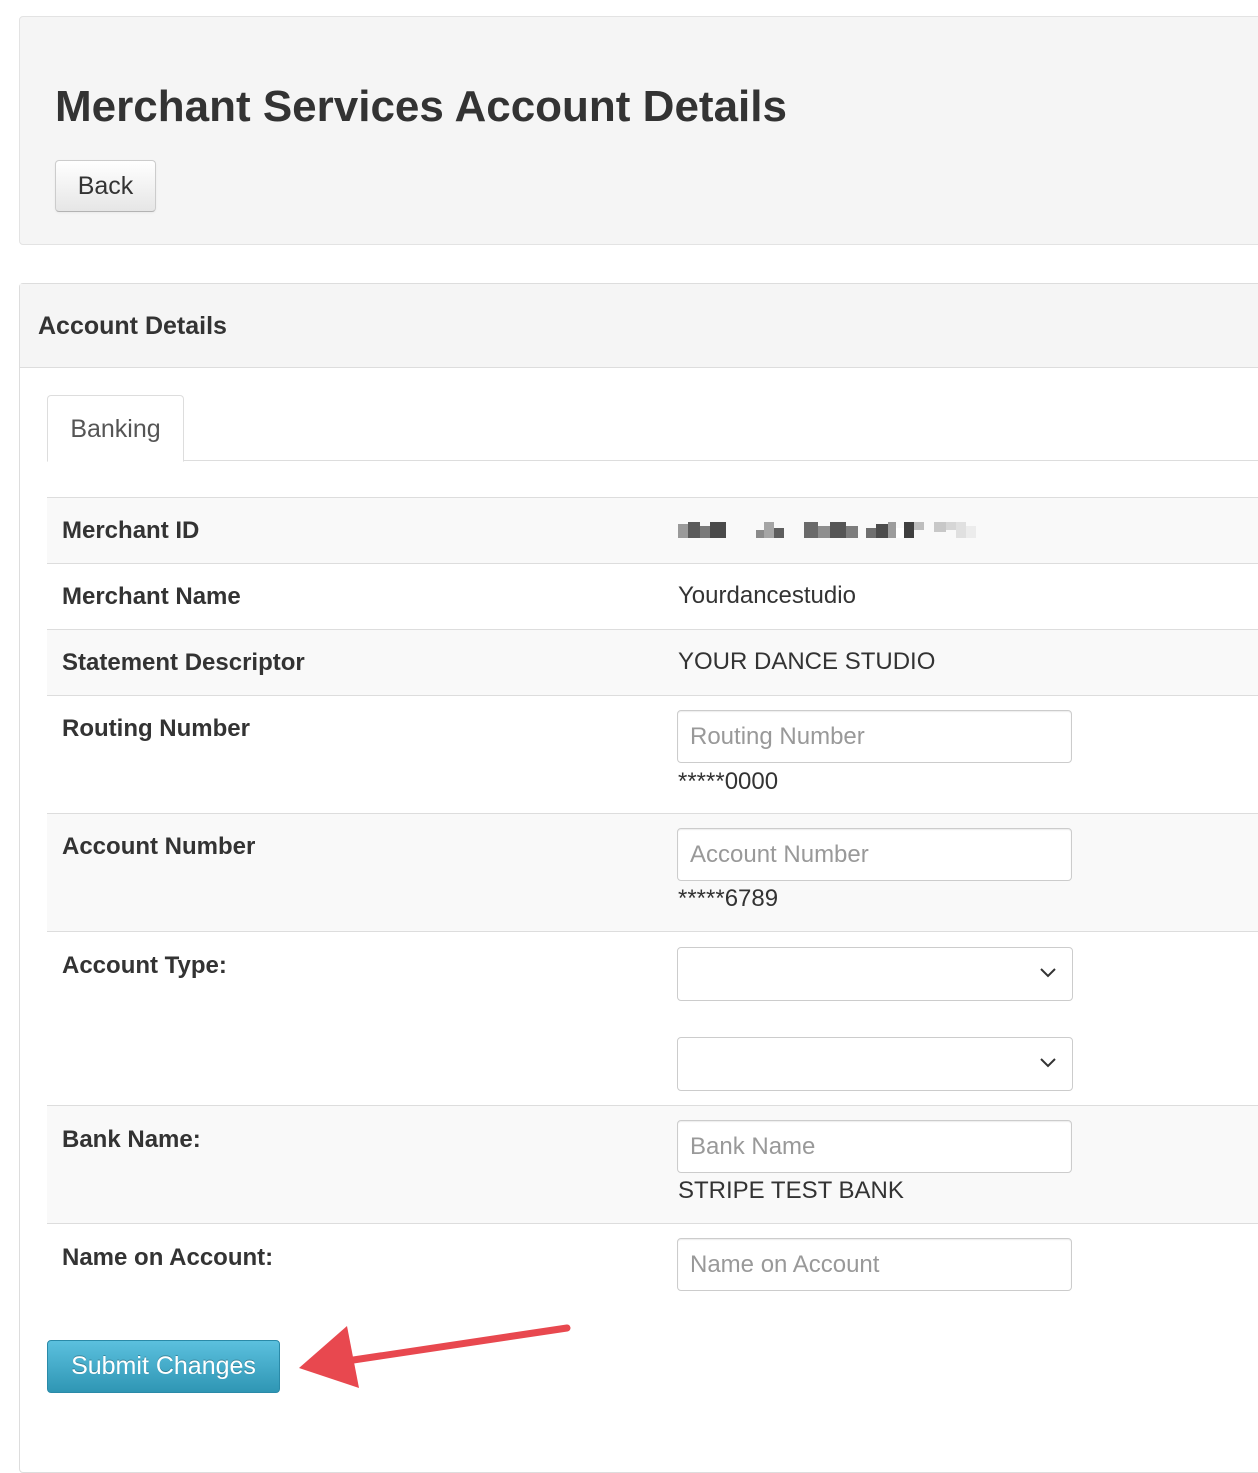  I want to click on account-type-label: Account Type:, so click(144, 965).